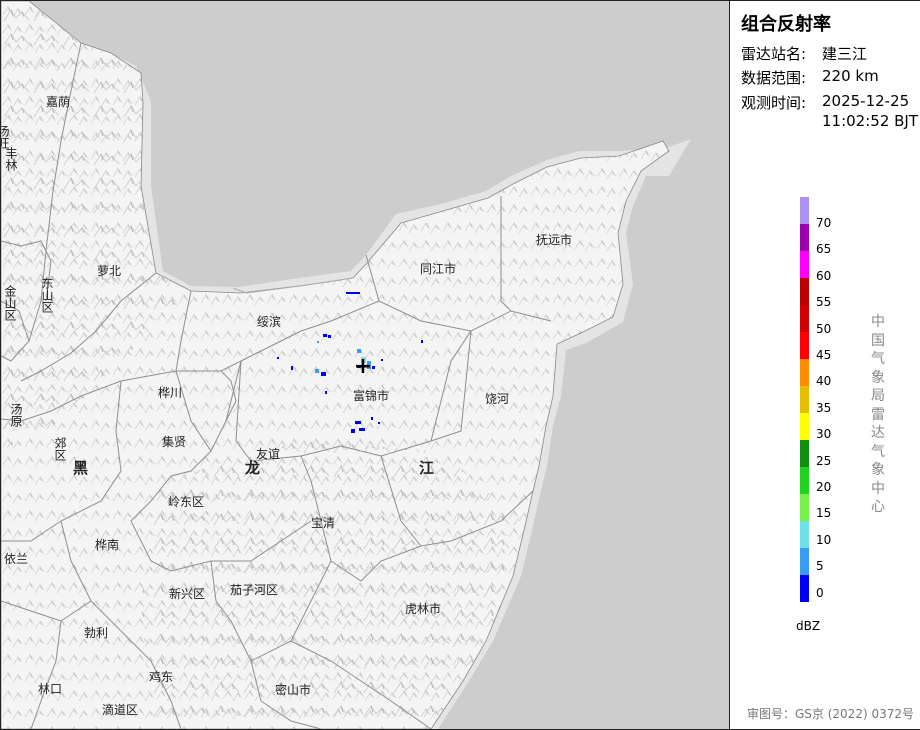 The image size is (920, 730). I want to click on province-label: 江, so click(426, 468).